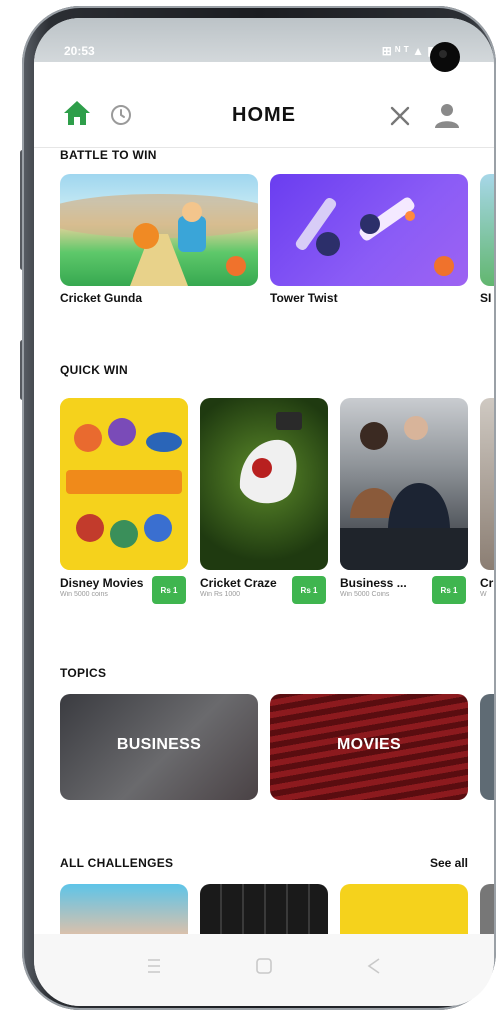 Image resolution: width=502 pixels, height=1015 pixels. I want to click on battle-game-name: Cricket Gunda, so click(101, 298).